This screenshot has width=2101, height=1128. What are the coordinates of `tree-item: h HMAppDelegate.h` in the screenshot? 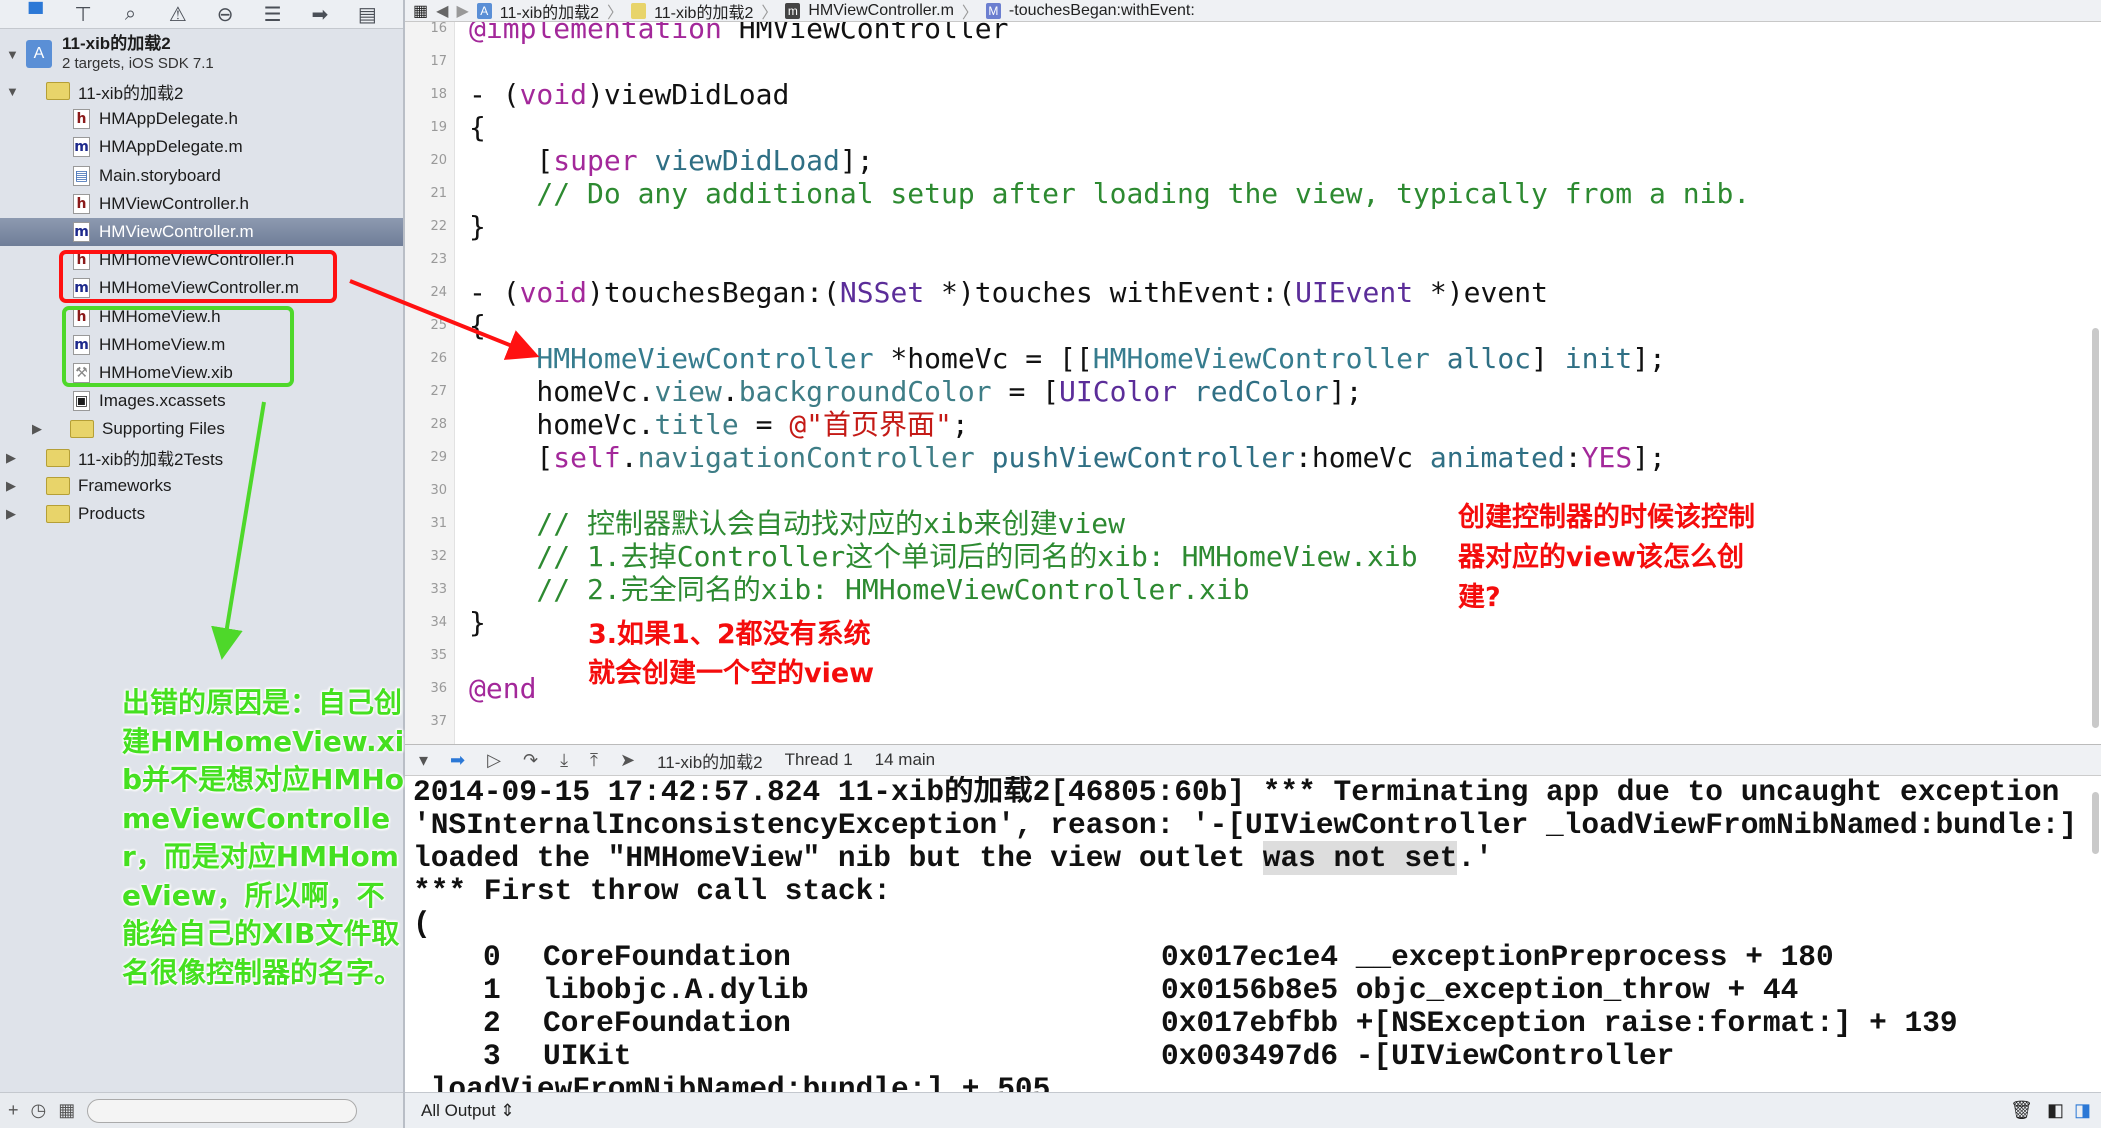 It's located at (201, 119).